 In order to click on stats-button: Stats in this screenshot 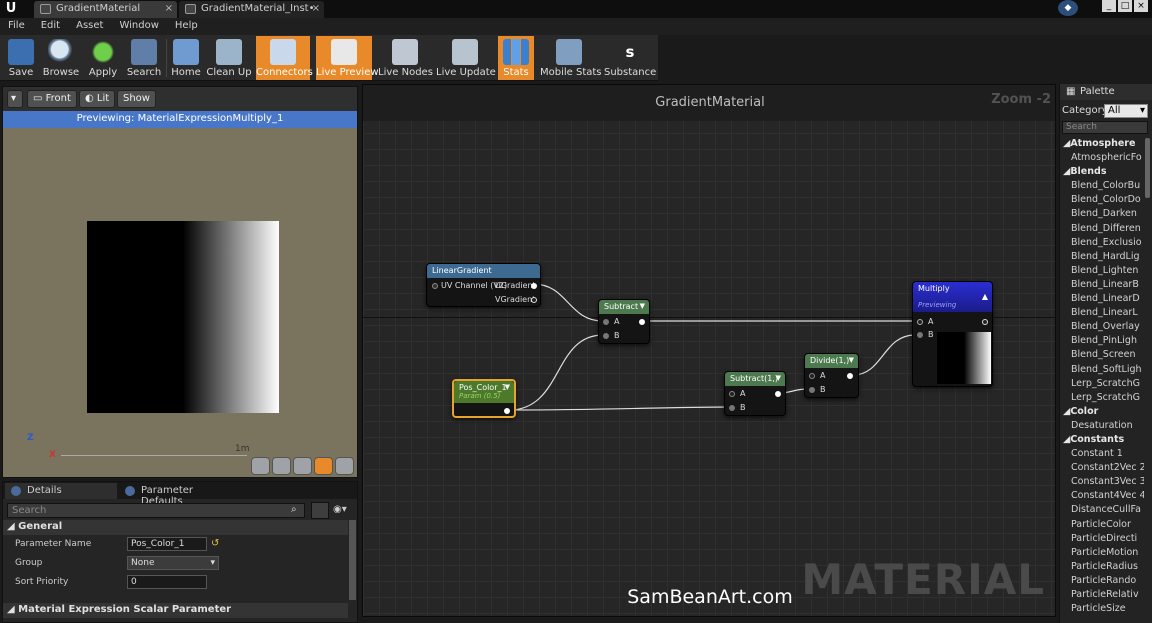, I will do `click(516, 58)`.